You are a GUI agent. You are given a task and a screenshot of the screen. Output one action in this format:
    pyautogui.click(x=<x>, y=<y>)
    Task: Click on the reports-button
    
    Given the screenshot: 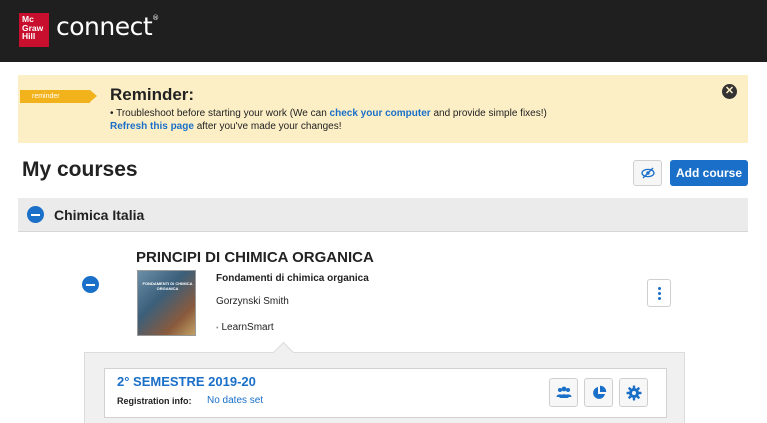 What is the action you would take?
    pyautogui.click(x=598, y=392)
    